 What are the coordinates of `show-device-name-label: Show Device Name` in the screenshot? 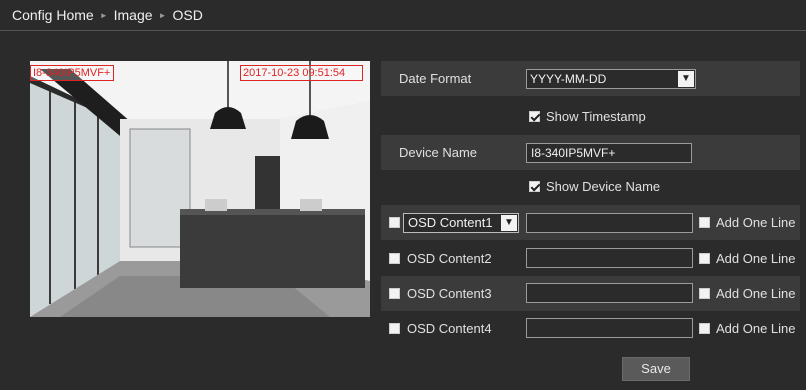 It's located at (603, 186).